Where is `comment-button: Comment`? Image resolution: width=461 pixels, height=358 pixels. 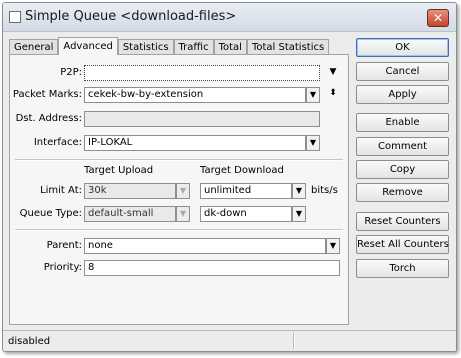
comment-button: Comment is located at coordinates (402, 146).